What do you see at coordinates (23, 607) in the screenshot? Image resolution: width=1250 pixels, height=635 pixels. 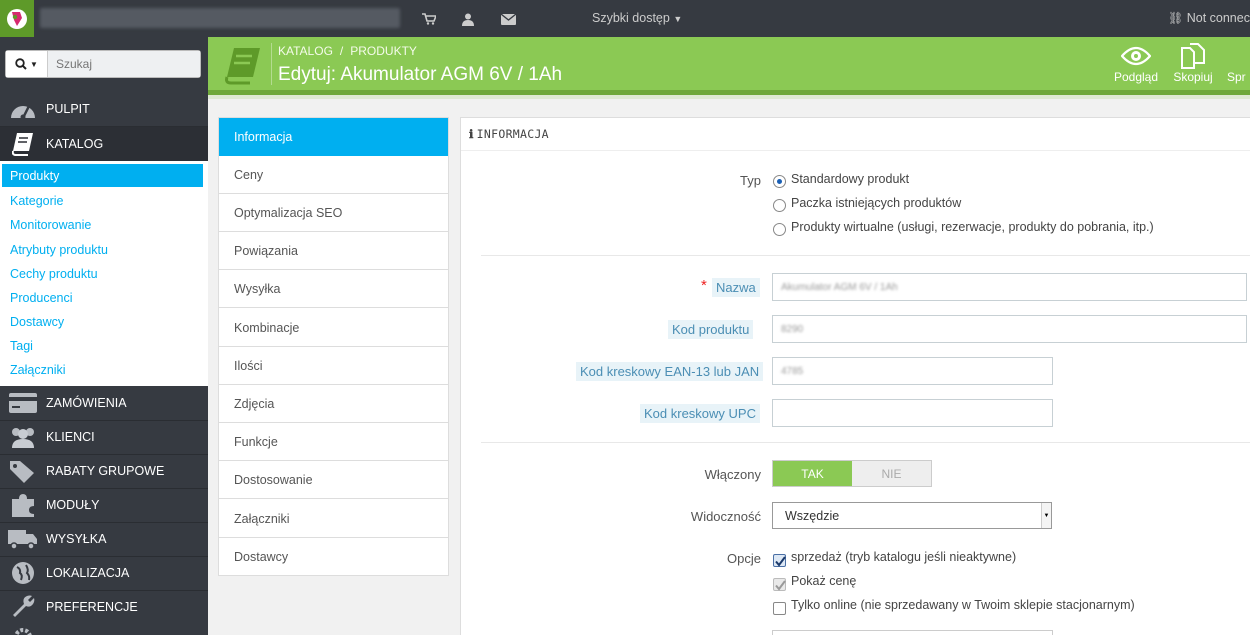 I see `wrench-icon` at bounding box center [23, 607].